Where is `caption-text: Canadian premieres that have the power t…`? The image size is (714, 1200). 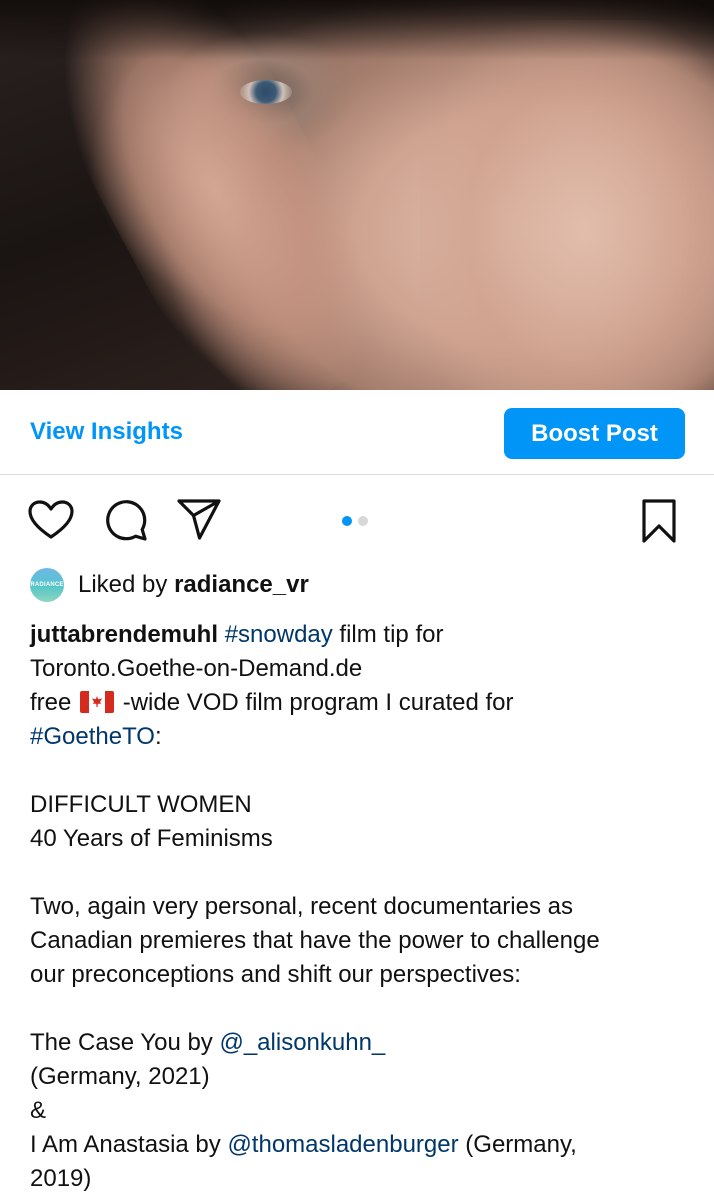 caption-text: Canadian premieres that have the power t… is located at coordinates (315, 940).